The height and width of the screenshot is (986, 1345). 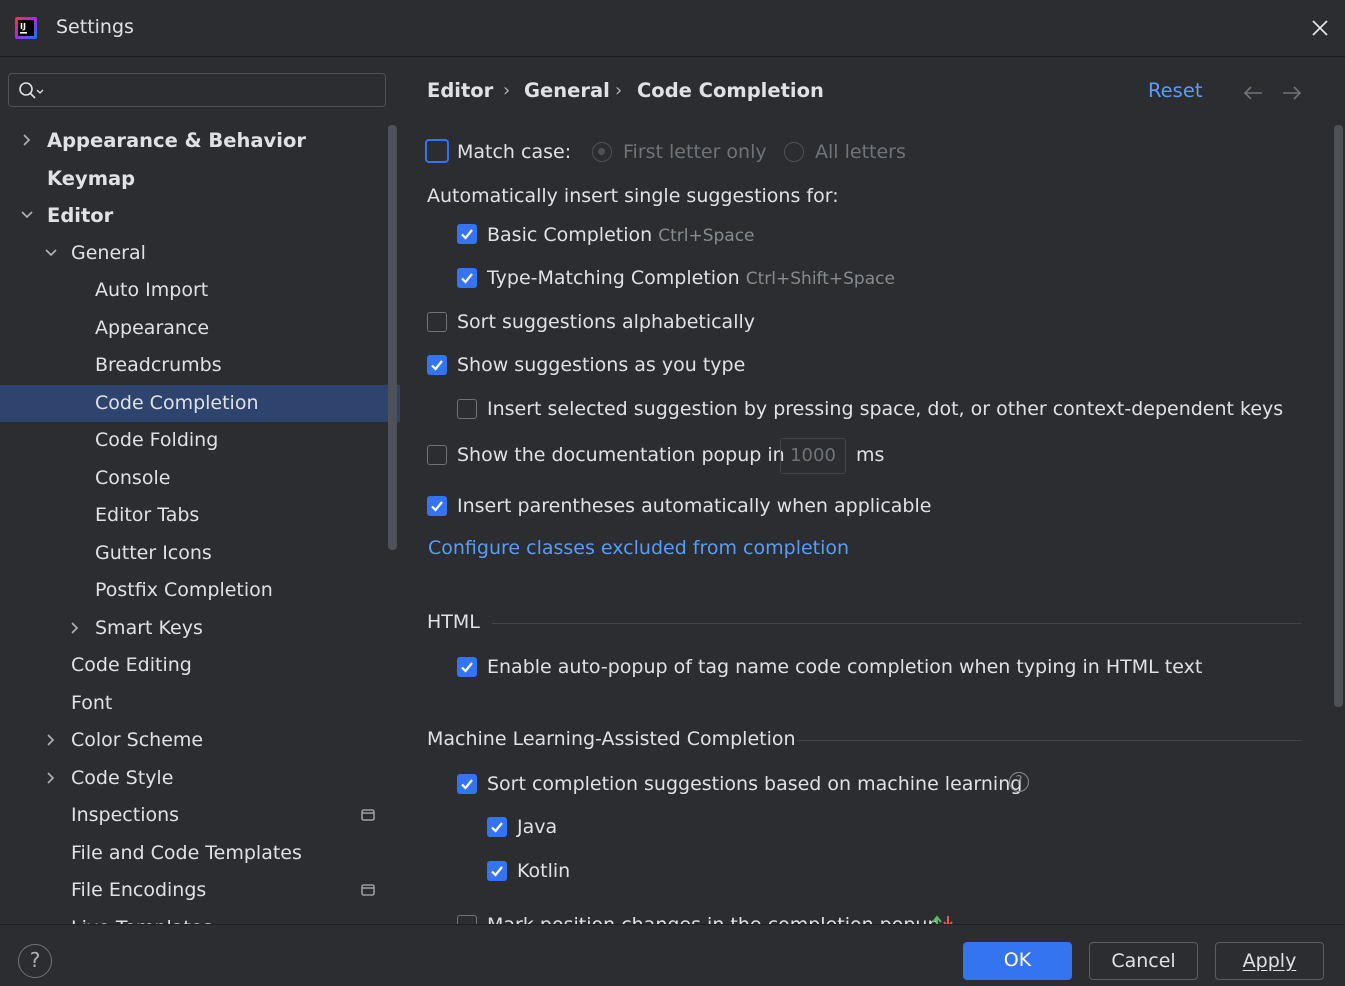 What do you see at coordinates (467, 667) in the screenshot?
I see `html-auto-popup-checkbox` at bounding box center [467, 667].